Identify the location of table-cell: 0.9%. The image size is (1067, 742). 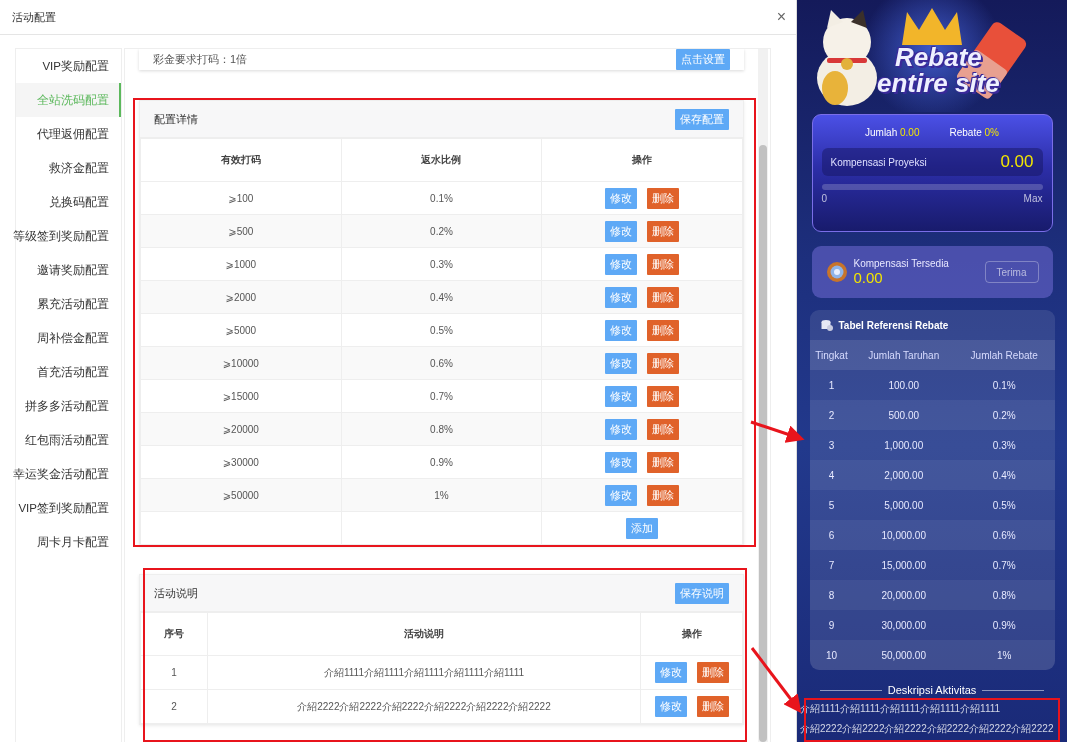
(441, 462).